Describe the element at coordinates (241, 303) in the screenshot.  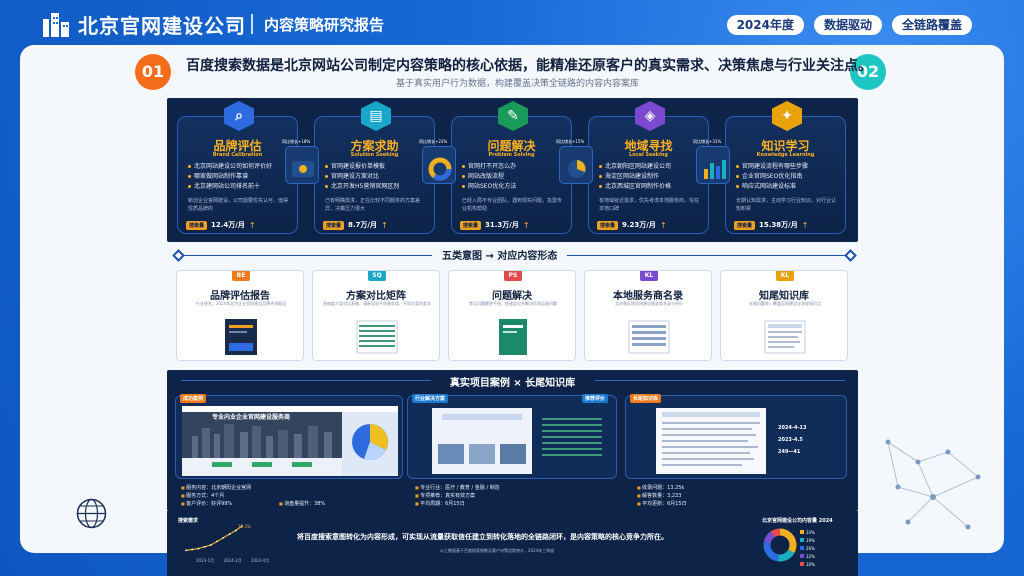
I see `format-desc: 行业排名、2024年北京企业官网建设品牌评测报告` at that location.